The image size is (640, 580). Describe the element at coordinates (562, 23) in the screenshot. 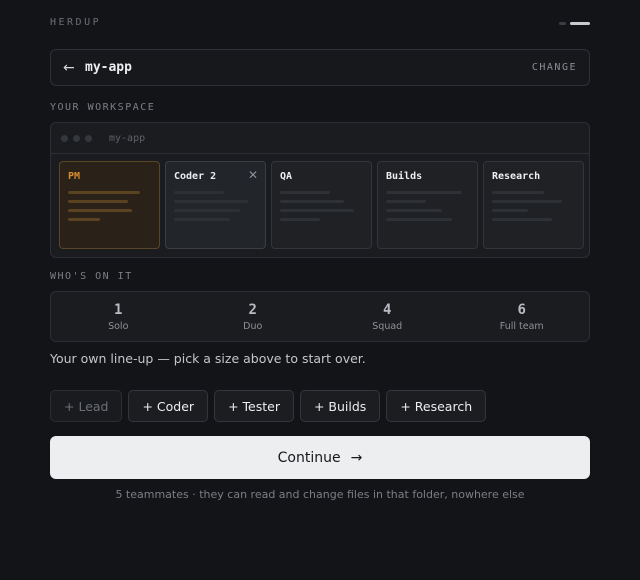

I see `step-dot` at that location.